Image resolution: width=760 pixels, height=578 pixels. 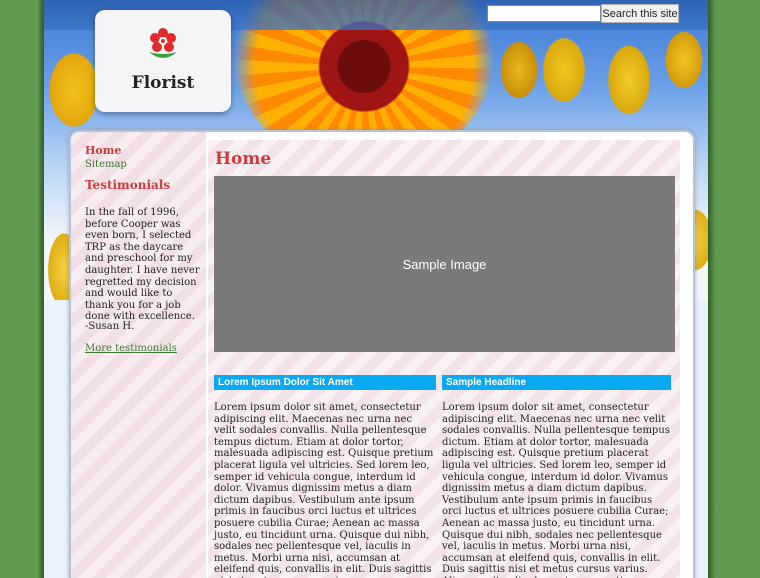 What do you see at coordinates (131, 348) in the screenshot?
I see `more-testimonials-link: More testimonials` at bounding box center [131, 348].